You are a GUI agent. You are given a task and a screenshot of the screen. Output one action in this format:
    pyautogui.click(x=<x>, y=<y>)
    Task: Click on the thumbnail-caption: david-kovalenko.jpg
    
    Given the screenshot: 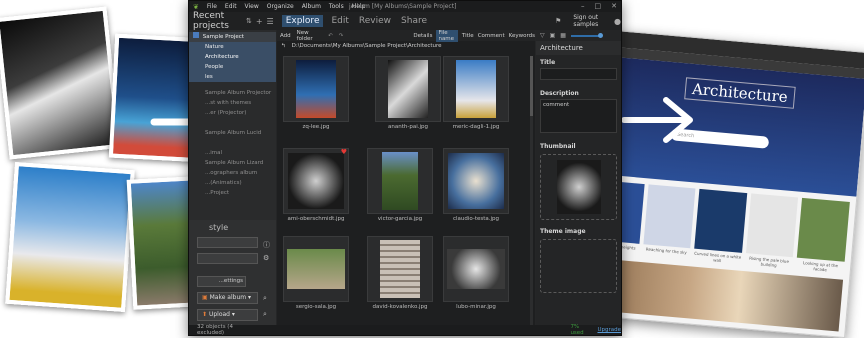 What is the action you would take?
    pyautogui.click(x=400, y=307)
    